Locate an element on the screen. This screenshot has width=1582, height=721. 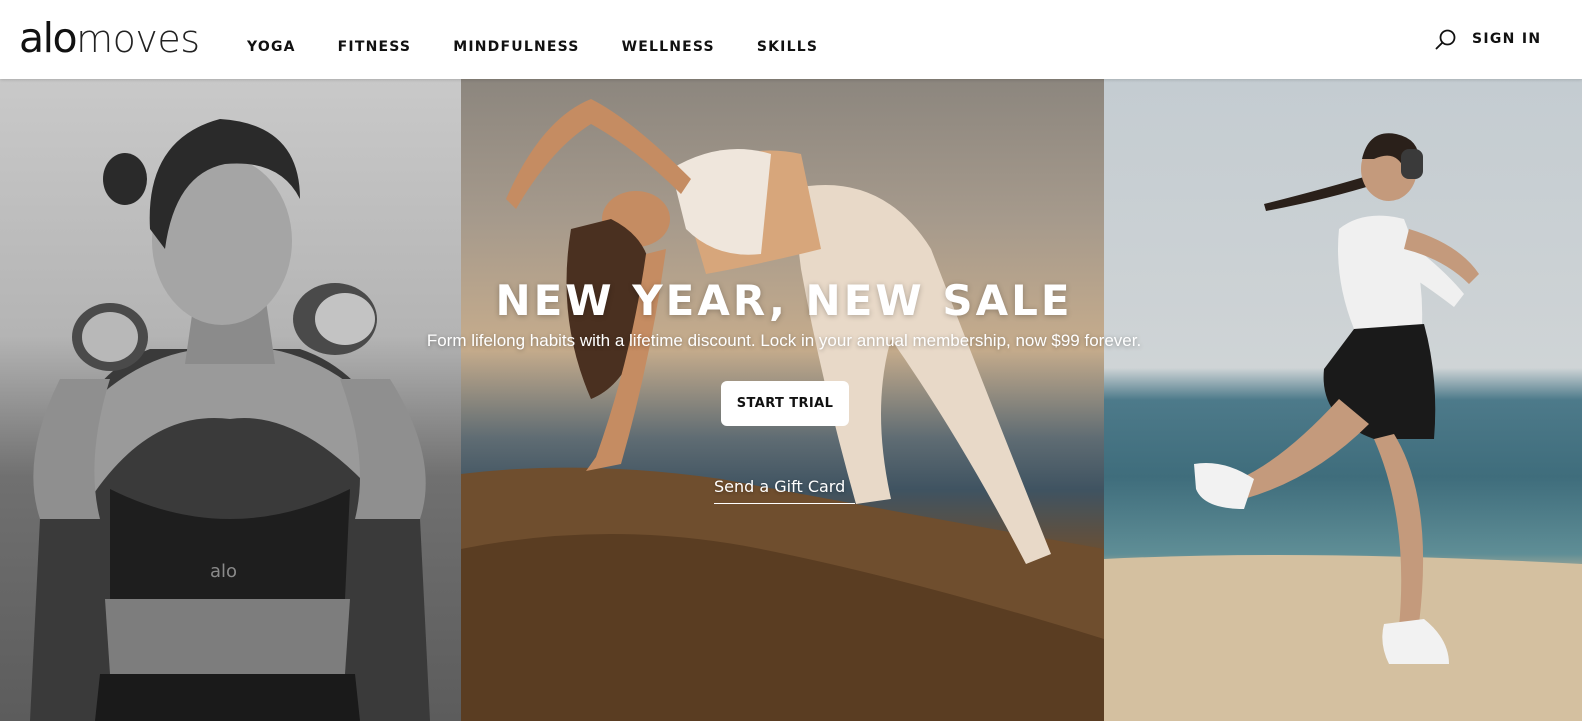
search-icon is located at coordinates (1445, 39).